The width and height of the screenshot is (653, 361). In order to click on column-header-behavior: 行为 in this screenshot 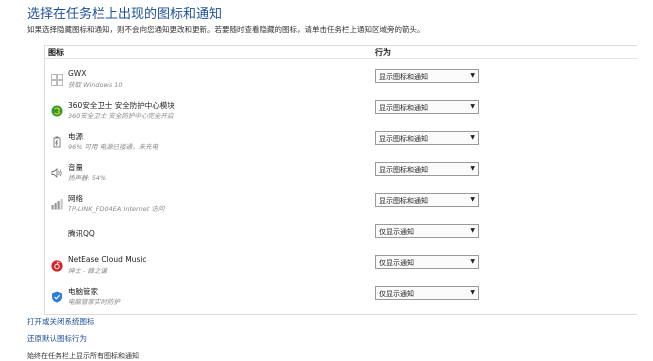, I will do `click(383, 52)`.